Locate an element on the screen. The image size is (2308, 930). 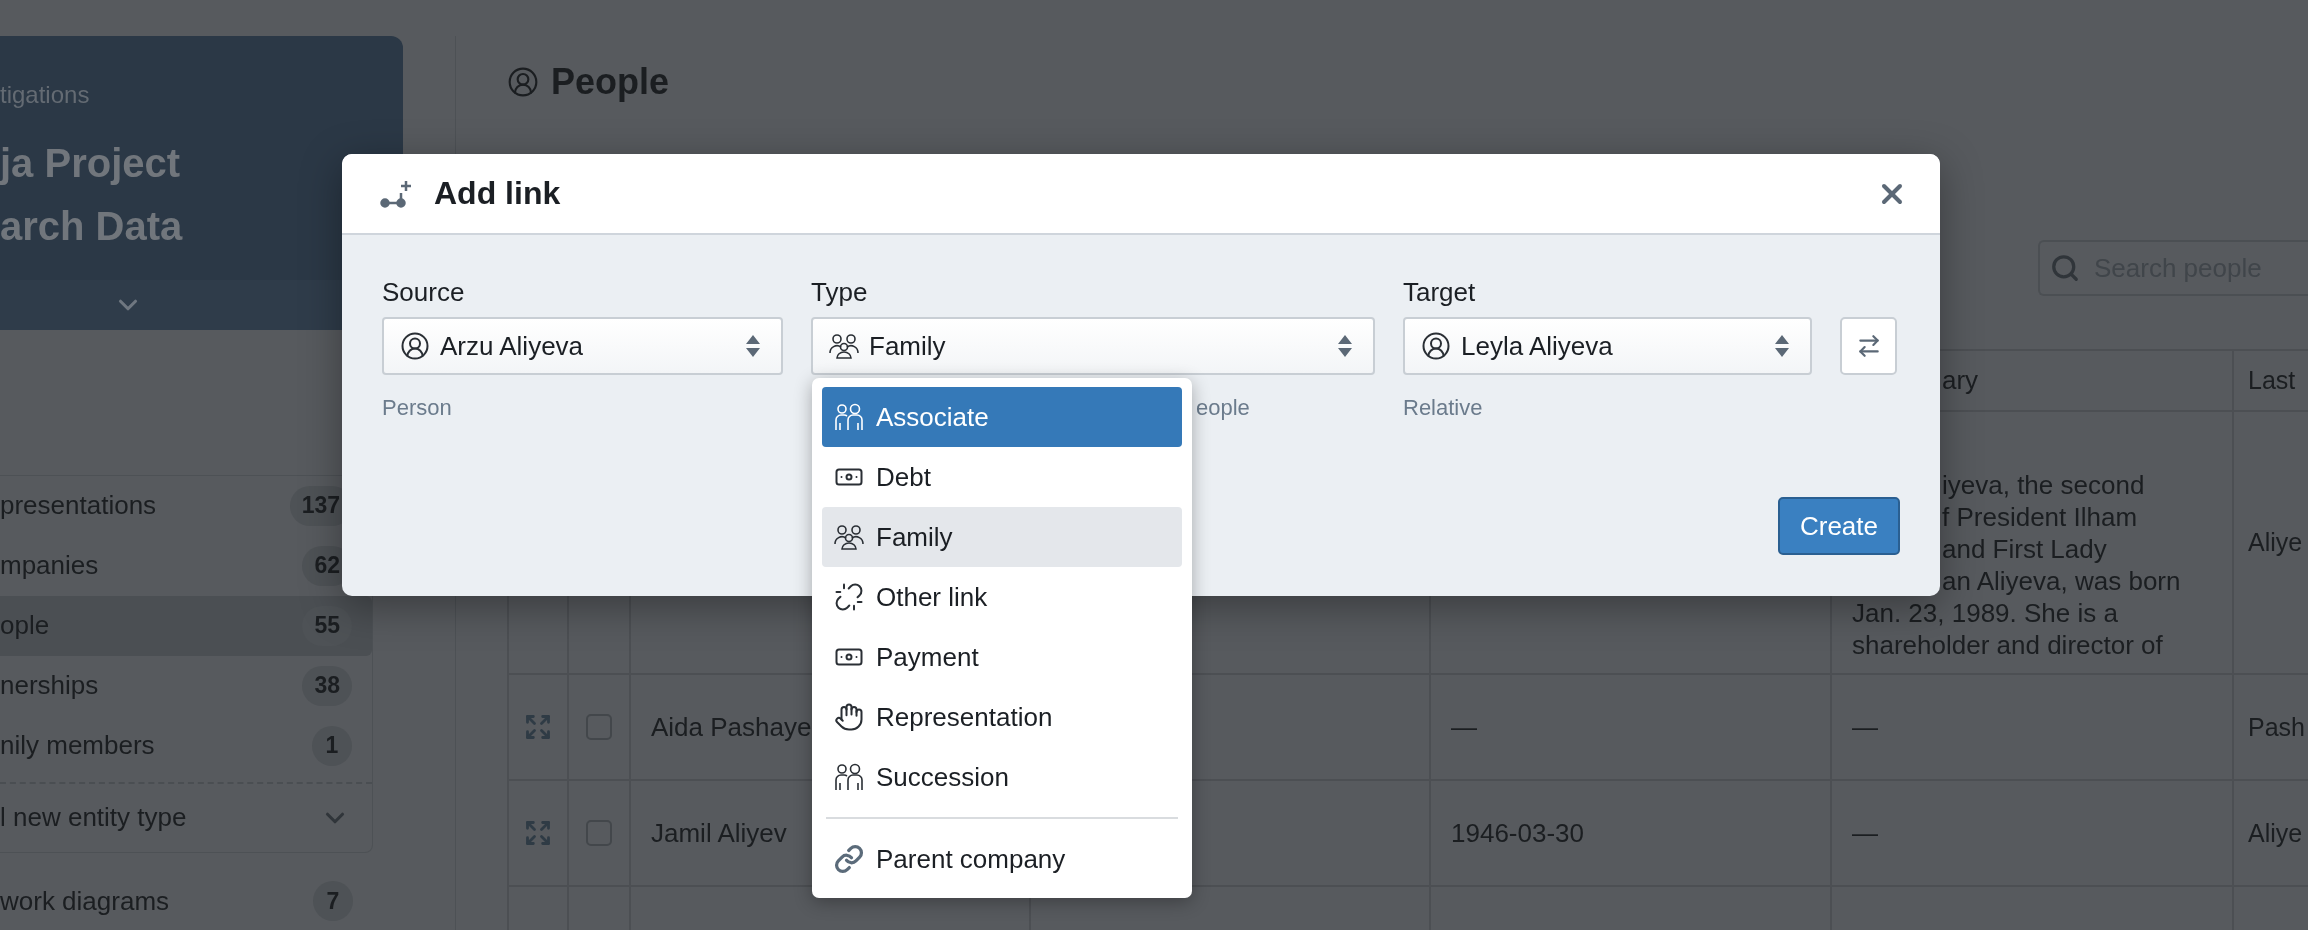
table-cell: Jamil Aliyev is located at coordinates (719, 833).